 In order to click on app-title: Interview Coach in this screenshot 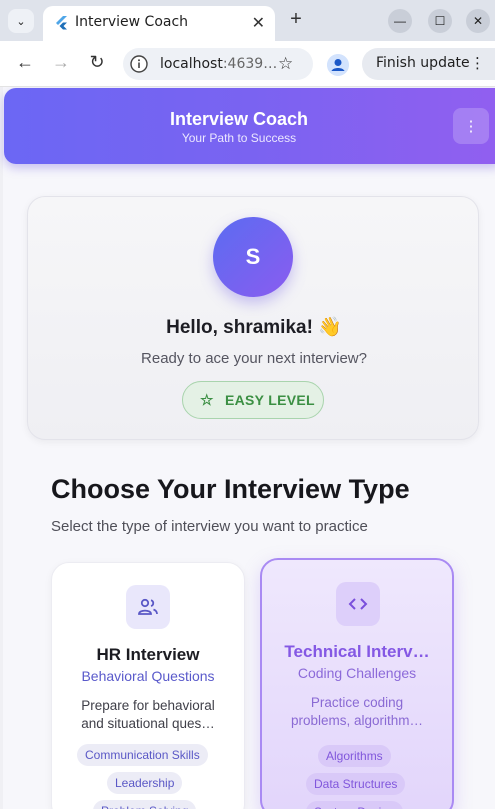, I will do `click(239, 119)`.